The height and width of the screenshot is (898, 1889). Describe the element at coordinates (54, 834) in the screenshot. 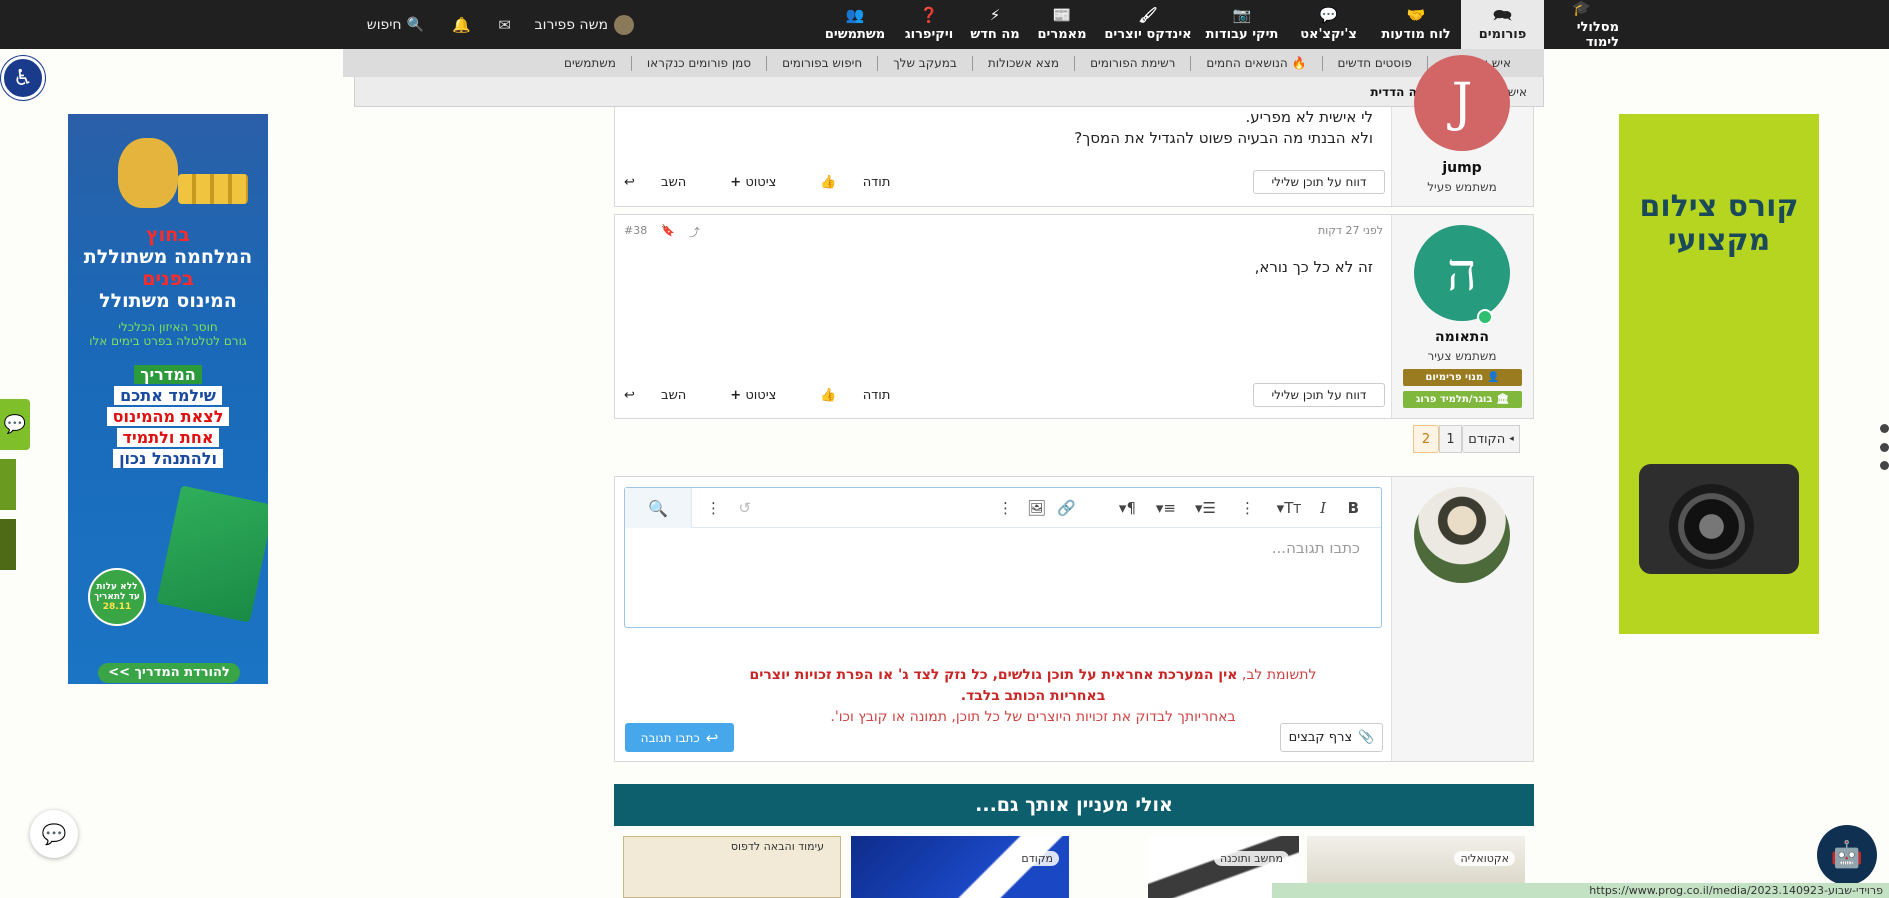

I see `messenger-icon: 💬` at that location.